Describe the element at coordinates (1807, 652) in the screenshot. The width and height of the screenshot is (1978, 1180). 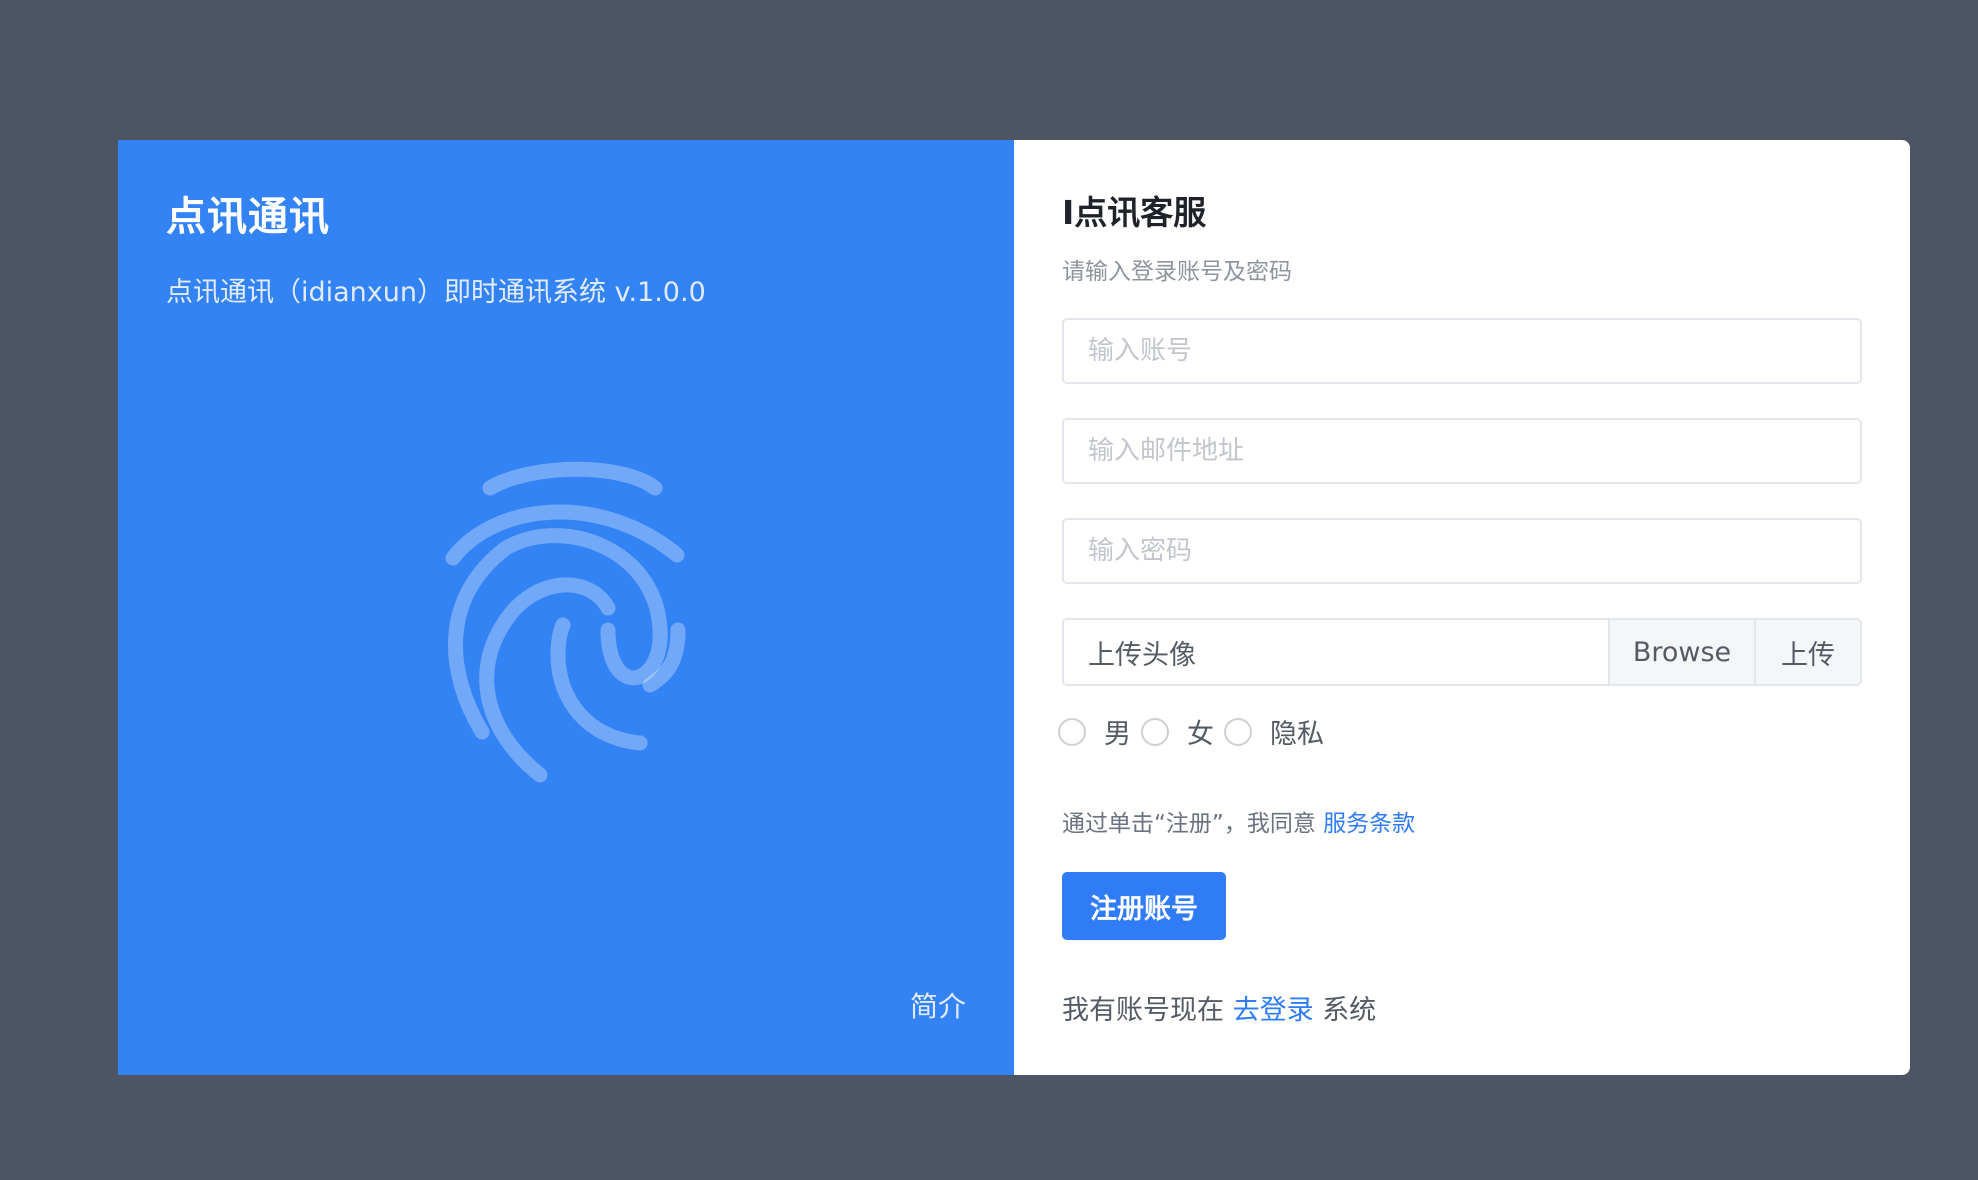
I see `upload-button: 上传` at that location.